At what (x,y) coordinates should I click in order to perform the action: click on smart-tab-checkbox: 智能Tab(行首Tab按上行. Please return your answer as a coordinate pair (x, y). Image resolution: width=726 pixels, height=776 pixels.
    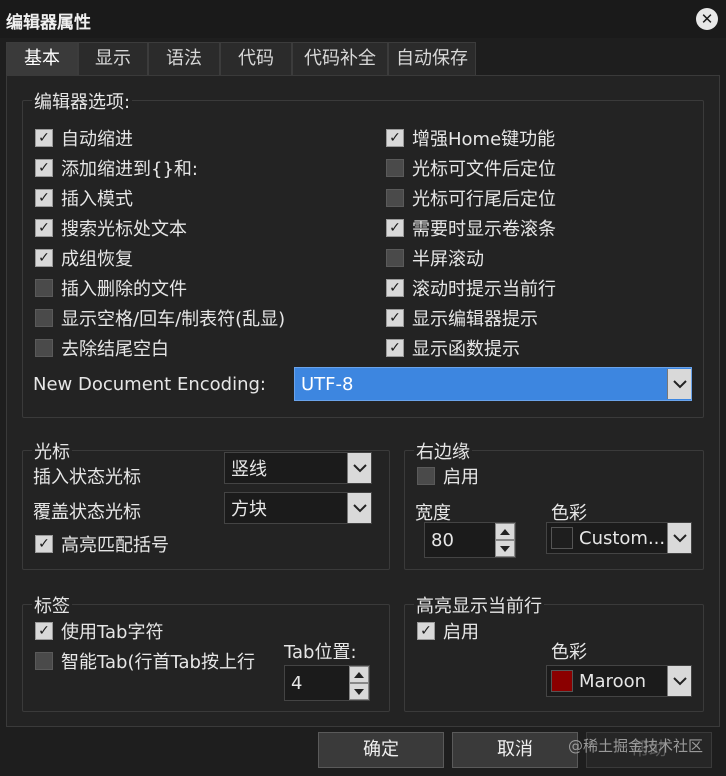
    Looking at the image, I should click on (145, 661).